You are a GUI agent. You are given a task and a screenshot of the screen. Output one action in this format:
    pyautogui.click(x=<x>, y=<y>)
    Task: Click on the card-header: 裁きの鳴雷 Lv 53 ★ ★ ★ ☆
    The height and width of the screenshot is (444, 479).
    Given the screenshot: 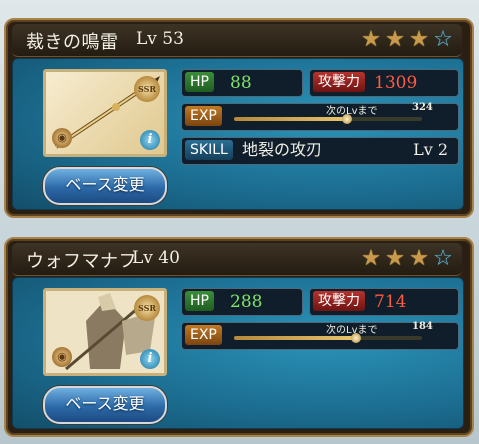 What is the action you would take?
    pyautogui.click(x=237, y=40)
    